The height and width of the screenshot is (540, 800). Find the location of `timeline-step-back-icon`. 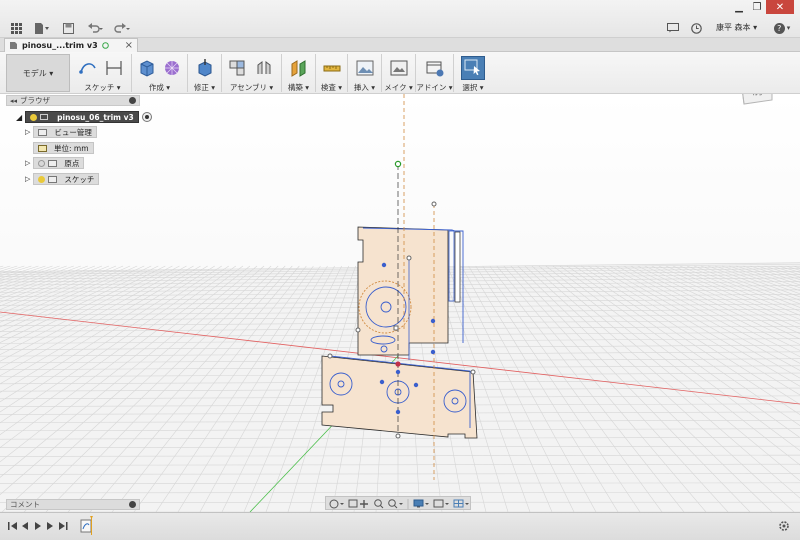

timeline-step-back-icon is located at coordinates (25, 526).